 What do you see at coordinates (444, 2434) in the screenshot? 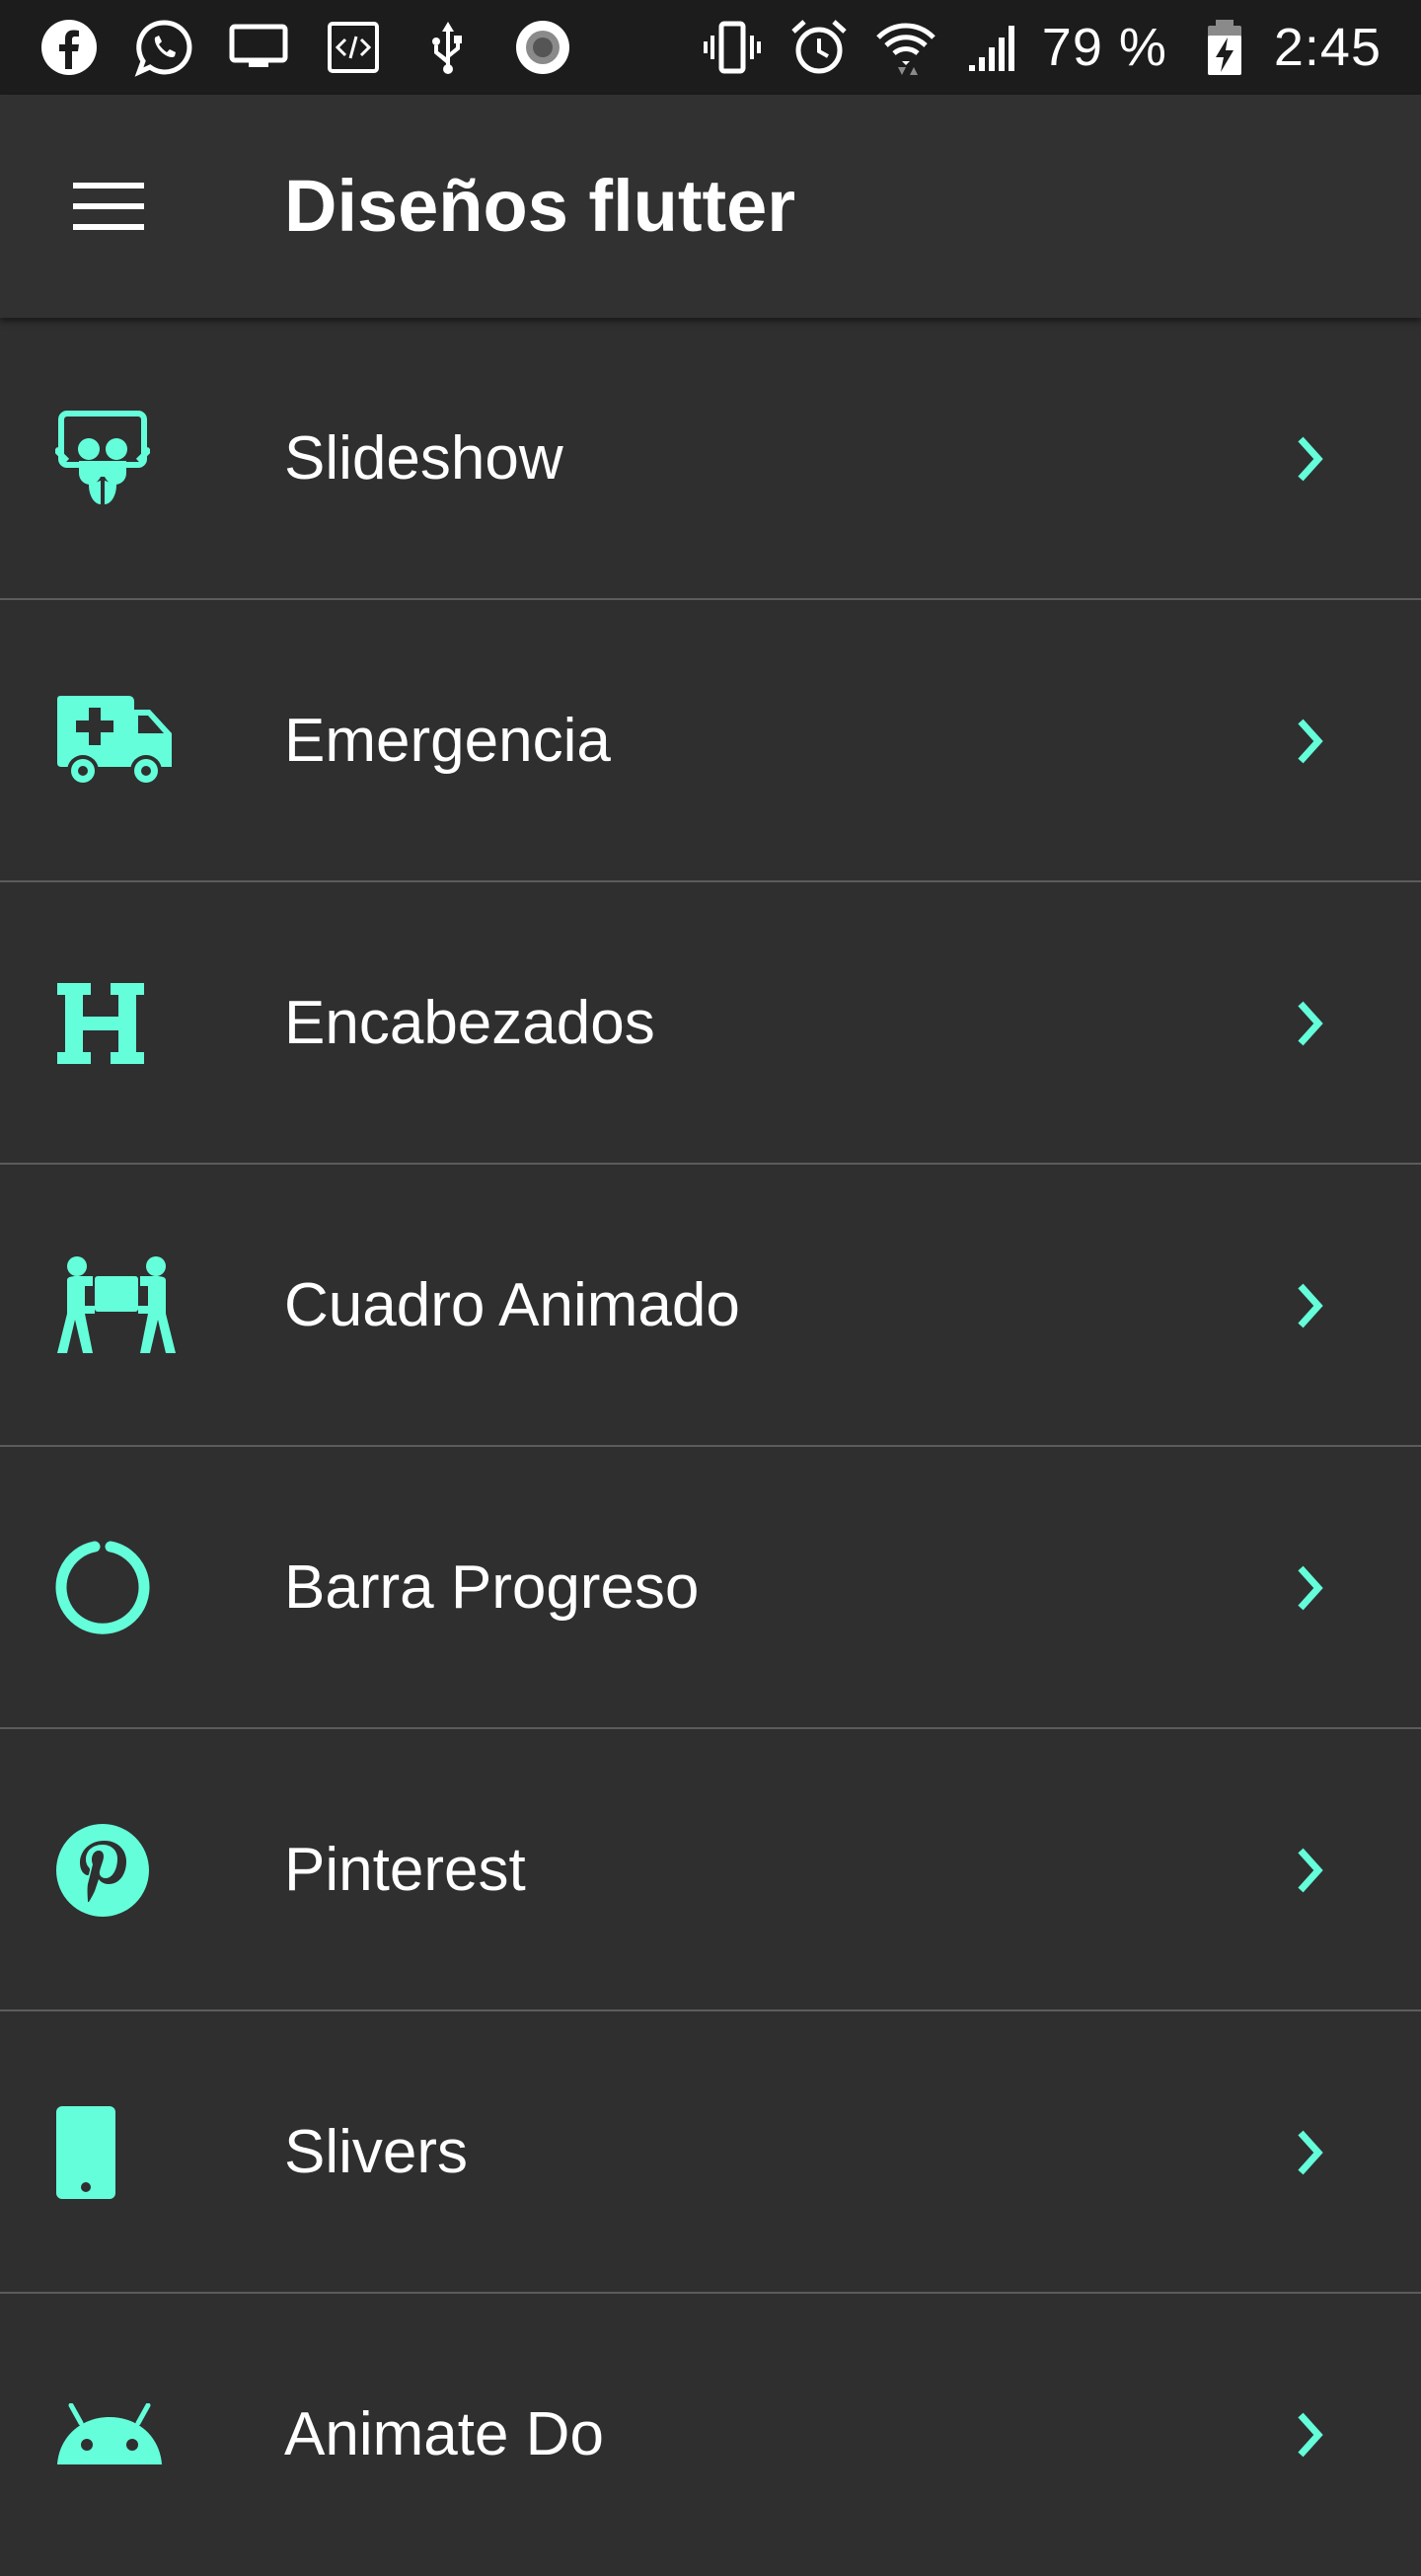
I see `list-item-label: Animate Do` at bounding box center [444, 2434].